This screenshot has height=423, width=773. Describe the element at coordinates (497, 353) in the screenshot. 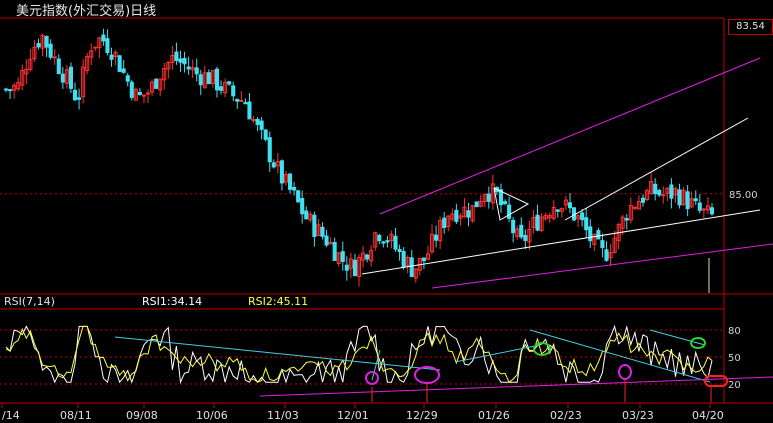

I see `rsi-uptrend-line` at that location.